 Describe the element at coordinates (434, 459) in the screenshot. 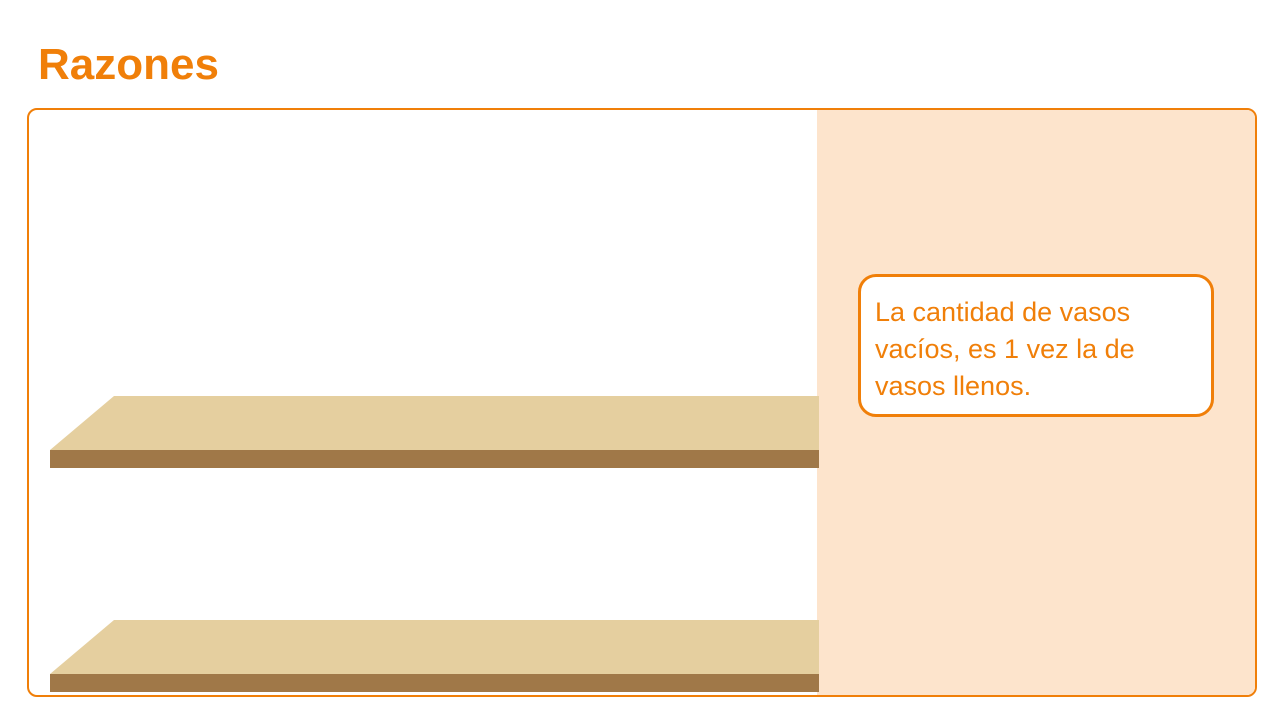

I see `shelf-top-front` at that location.